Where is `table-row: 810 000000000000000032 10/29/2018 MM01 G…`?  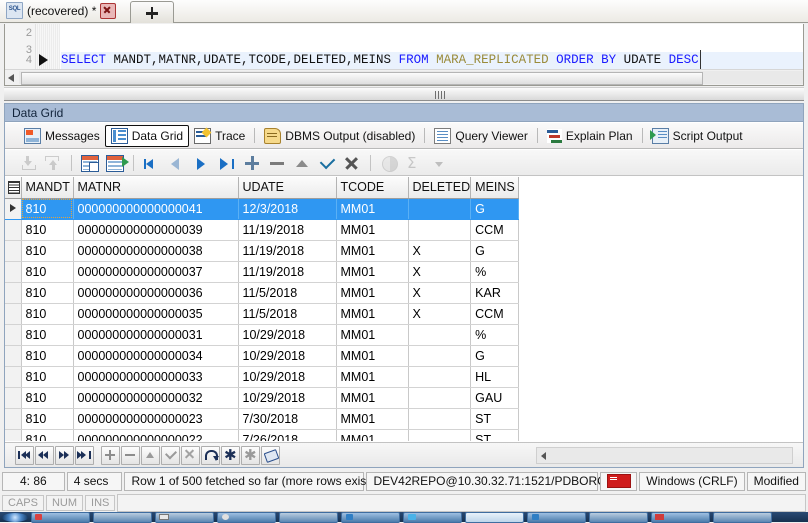 table-row: 810 000000000000000032 10/29/2018 MM01 G… is located at coordinates (262, 398).